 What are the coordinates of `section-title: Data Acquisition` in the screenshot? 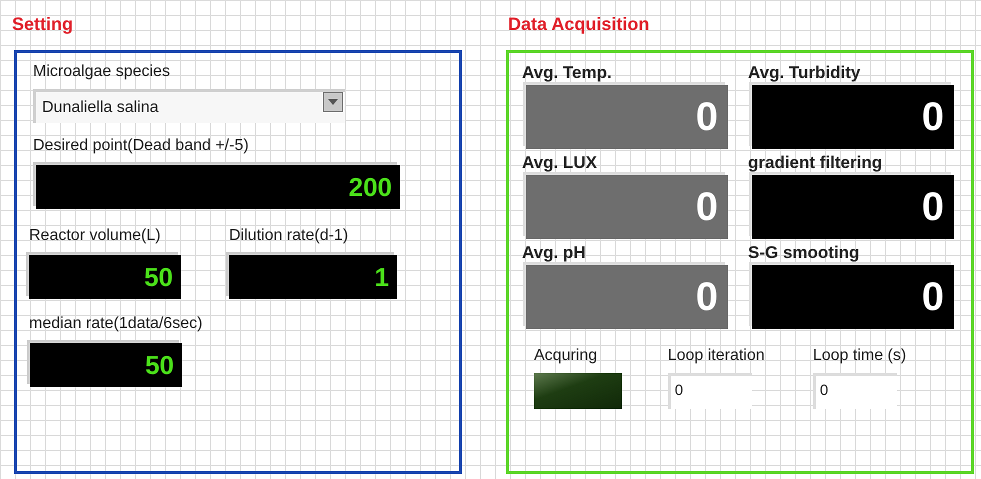 It's located at (579, 24).